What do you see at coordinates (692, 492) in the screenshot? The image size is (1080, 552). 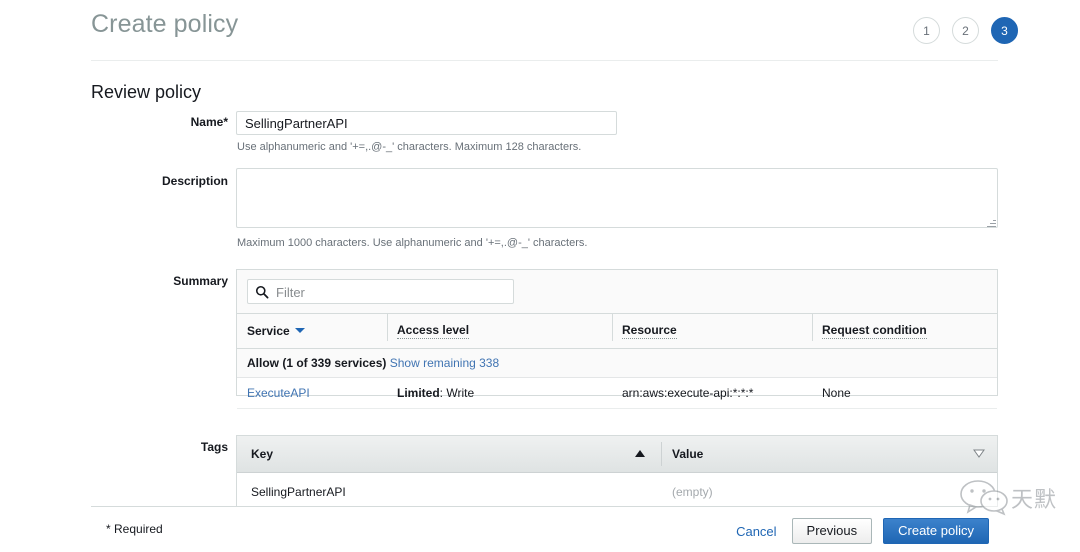 I see `tag-value-value: (empty)` at bounding box center [692, 492].